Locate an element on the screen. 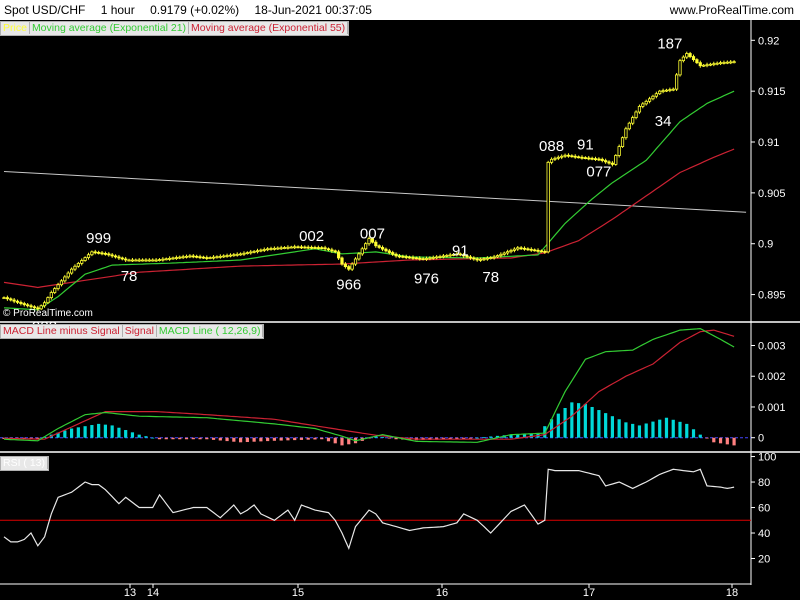  rsi-tick-label: 20 is located at coordinates (764, 560).